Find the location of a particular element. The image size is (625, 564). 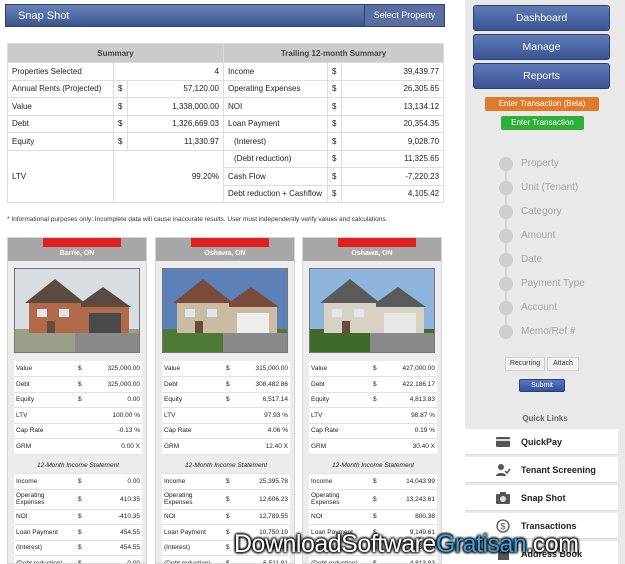

card-value: 4.06 % is located at coordinates (262, 431).